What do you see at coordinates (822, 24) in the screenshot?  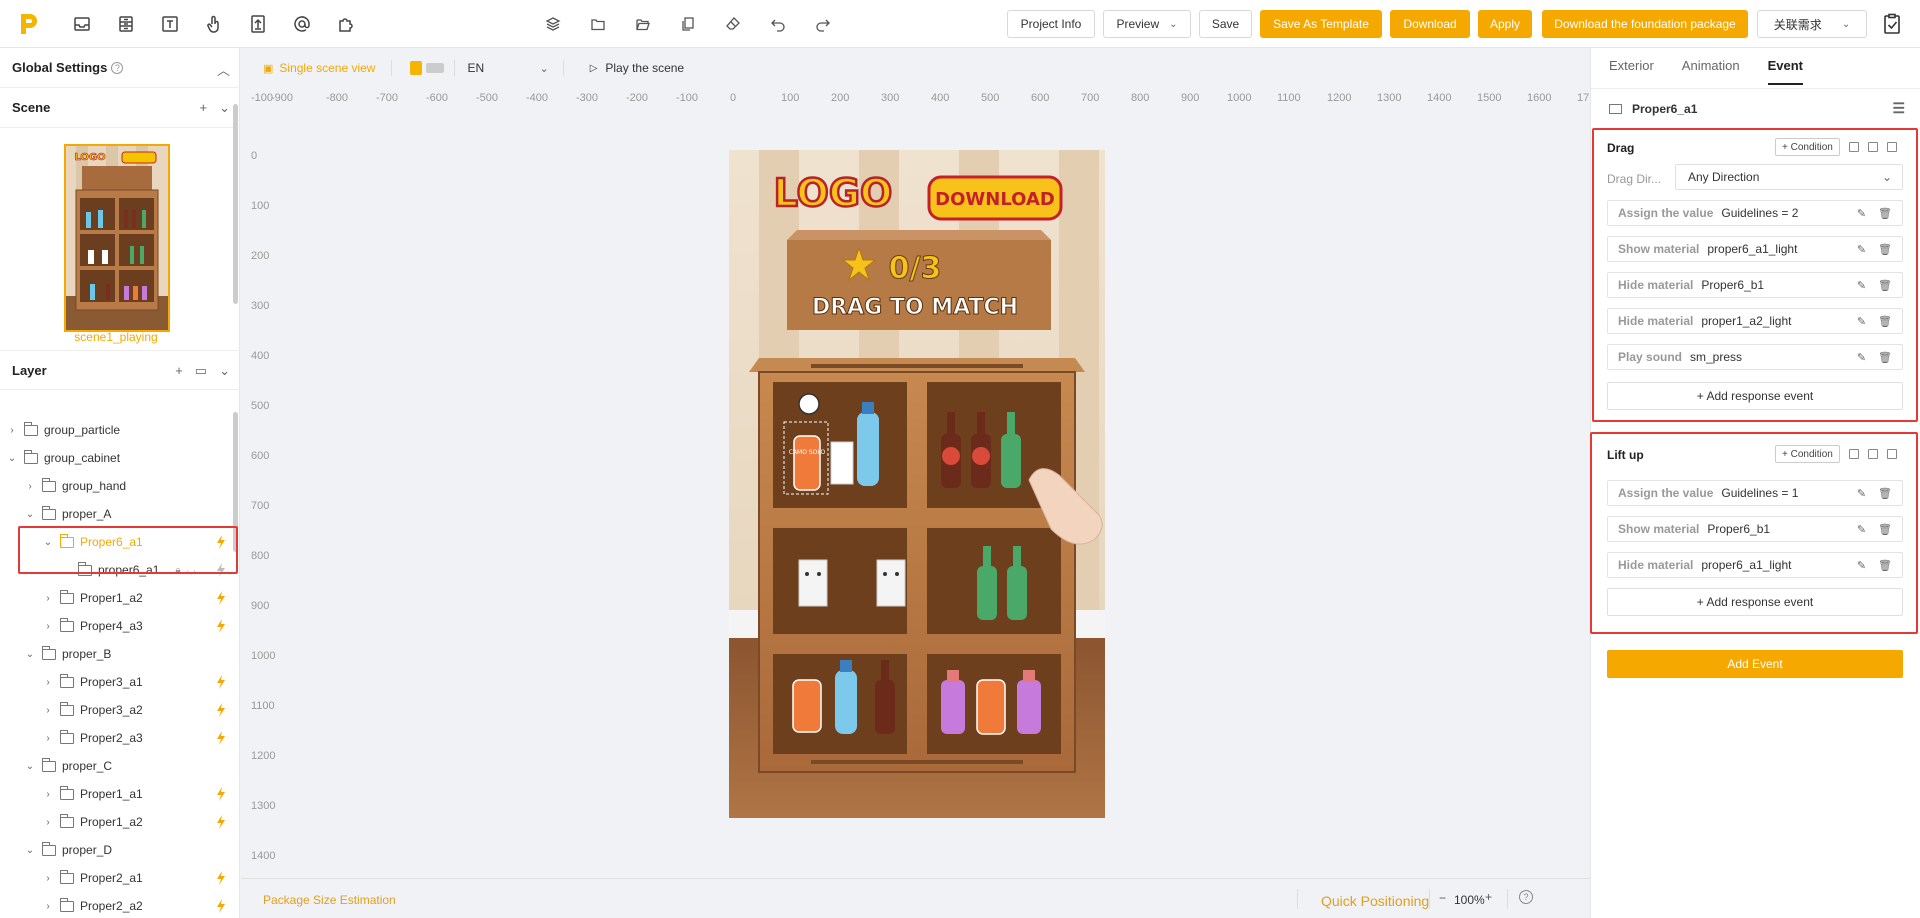 I see `redo-icon` at bounding box center [822, 24].